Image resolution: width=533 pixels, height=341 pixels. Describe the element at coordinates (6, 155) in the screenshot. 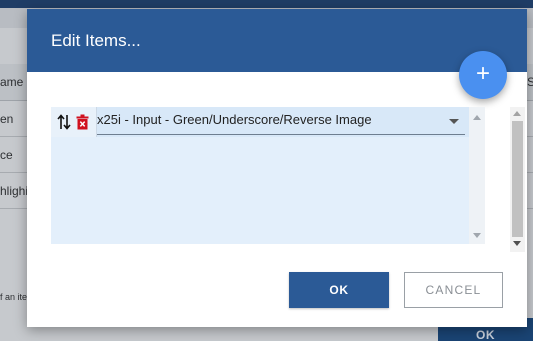

I see `background-row-label: ce` at that location.